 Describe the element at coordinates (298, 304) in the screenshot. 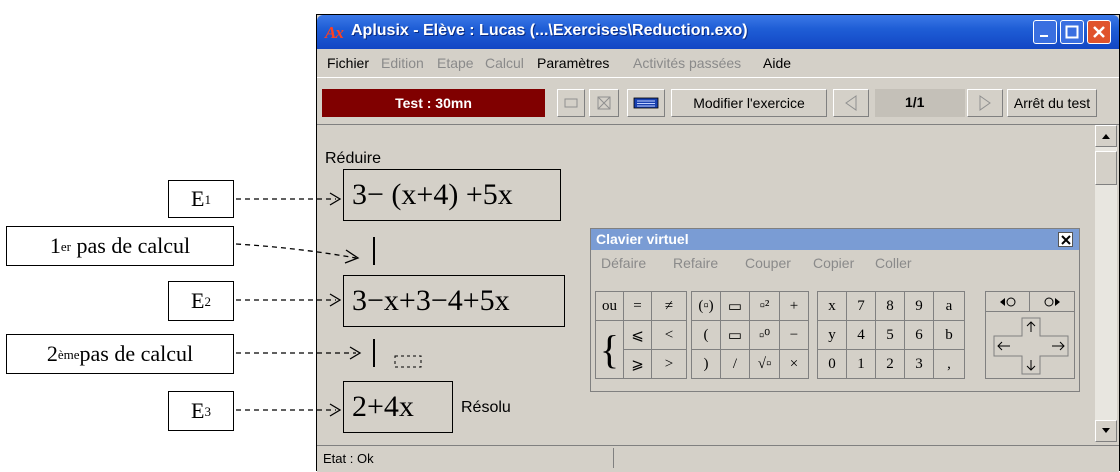

I see `annotation-arrows` at that location.